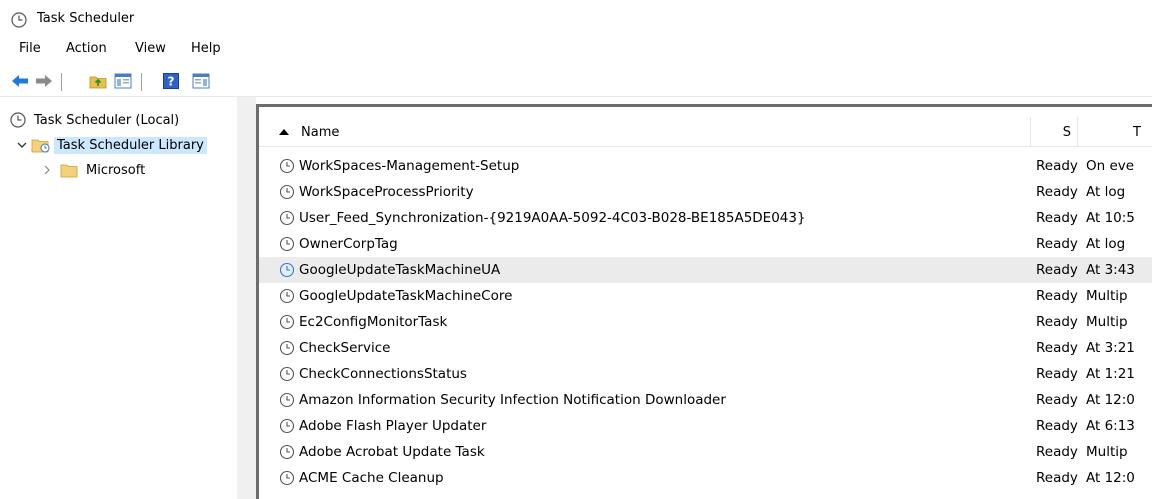 The height and width of the screenshot is (499, 1152). Describe the element at coordinates (409, 166) in the screenshot. I see `task-name: WorkSpaces-Management-Setup` at that location.